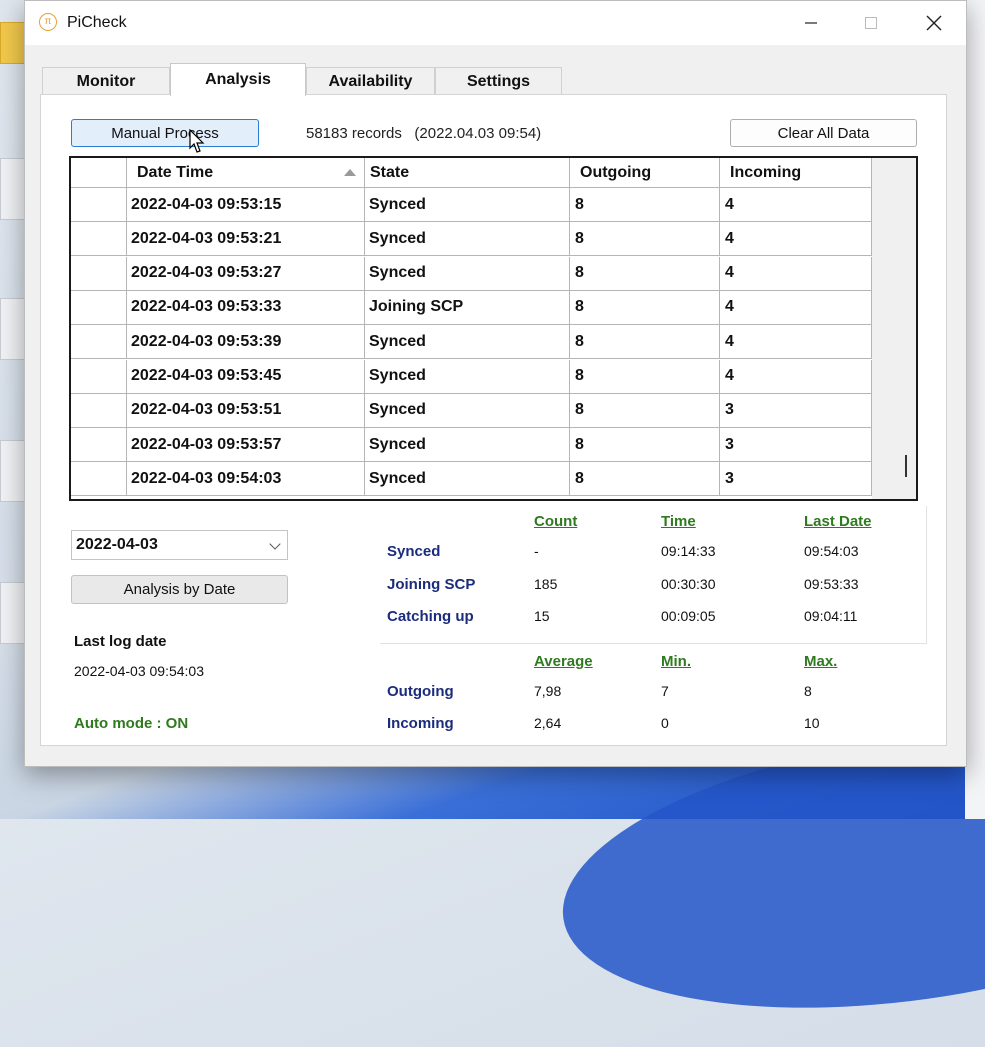 This screenshot has width=985, height=1047. I want to click on column-header-state: State, so click(467, 173).